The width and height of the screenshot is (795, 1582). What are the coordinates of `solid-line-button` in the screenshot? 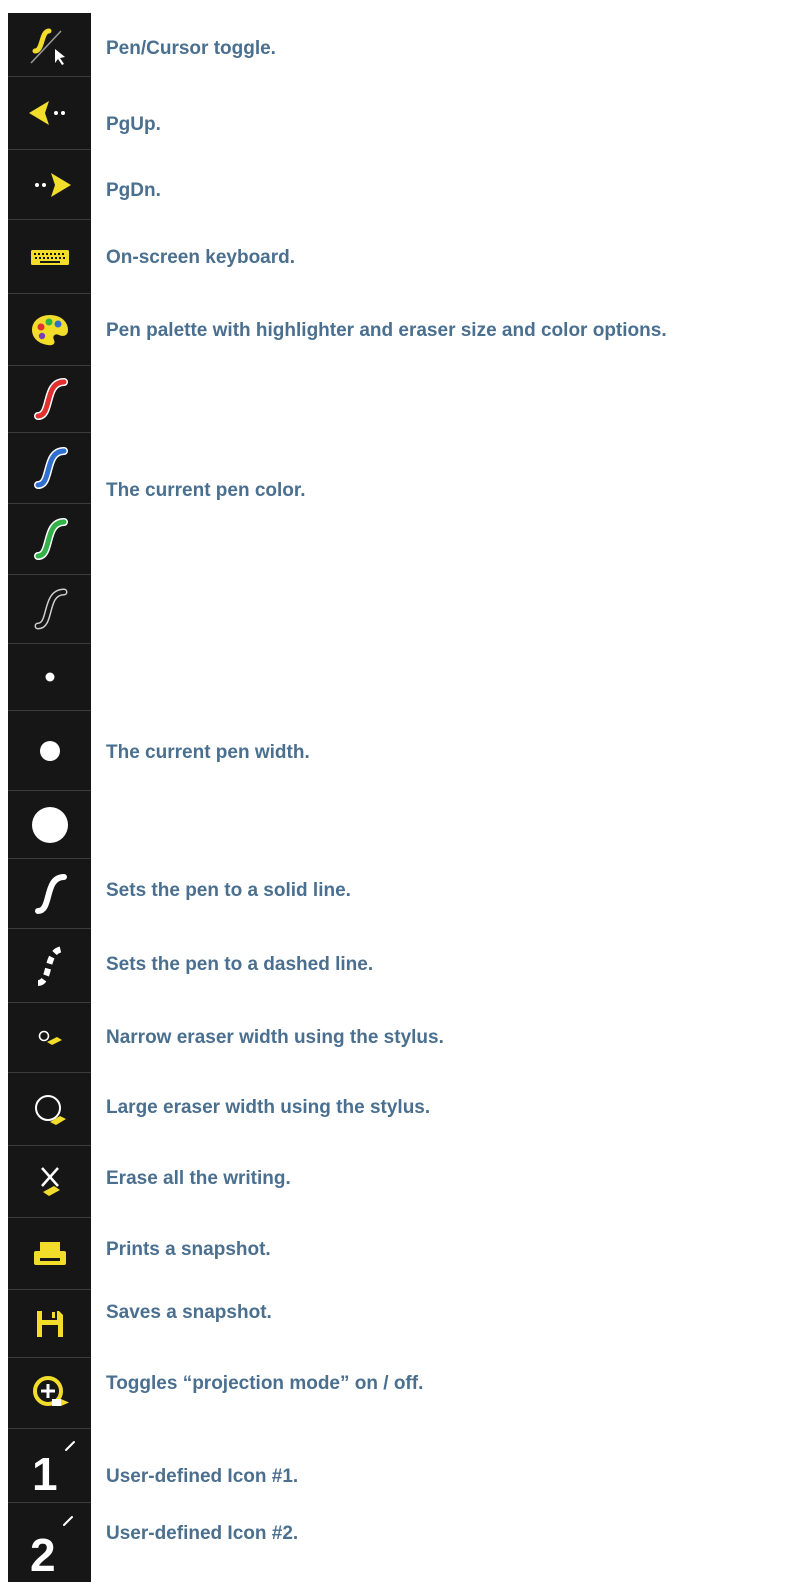 It's located at (49, 894).